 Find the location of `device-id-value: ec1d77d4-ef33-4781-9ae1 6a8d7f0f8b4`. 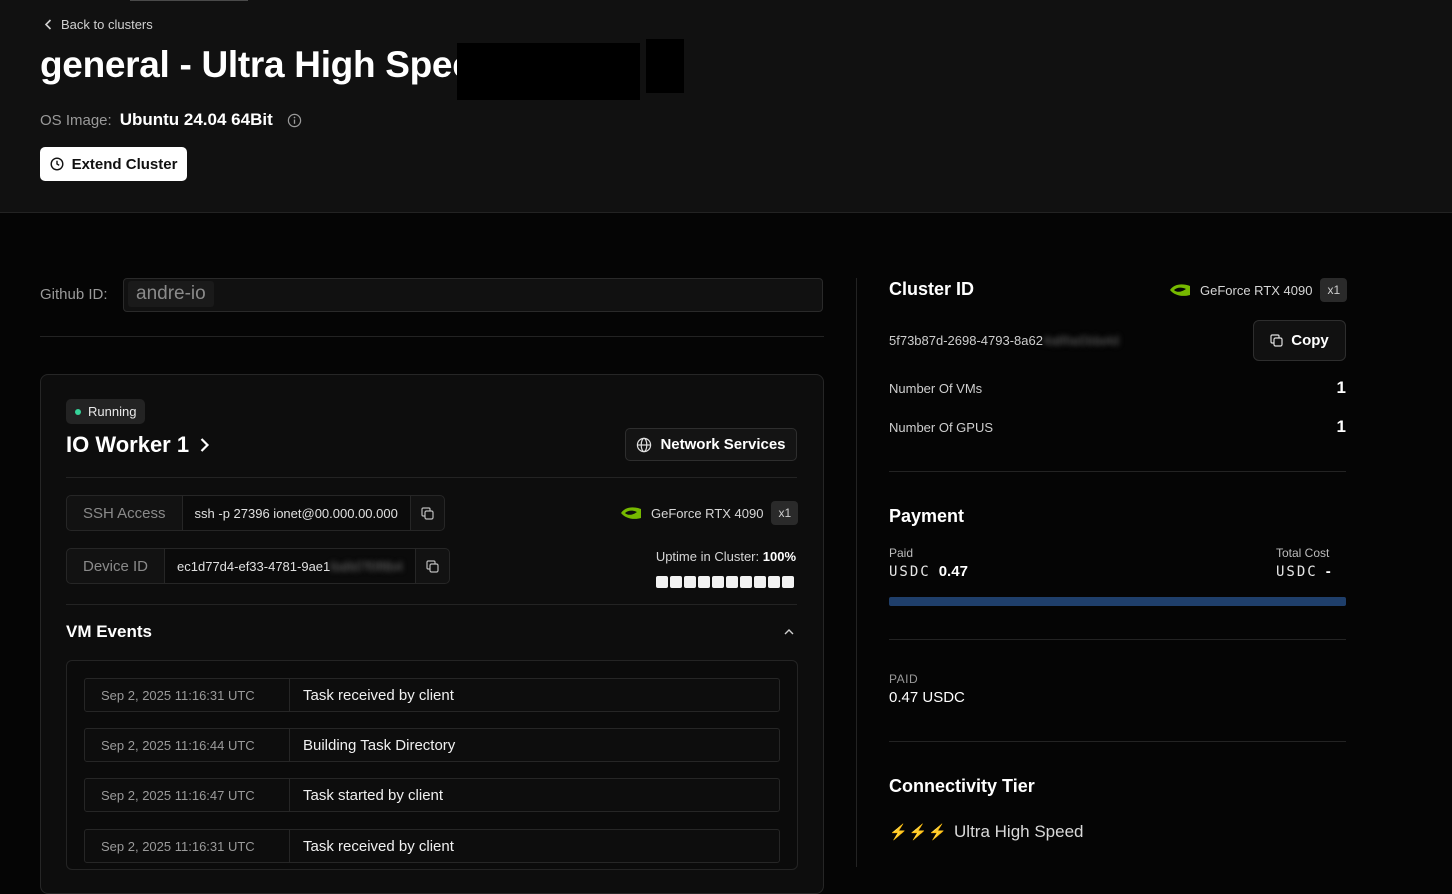

device-id-value: ec1d77d4-ef33-4781-9ae1 6a8d7f0f8b4 is located at coordinates (290, 566).